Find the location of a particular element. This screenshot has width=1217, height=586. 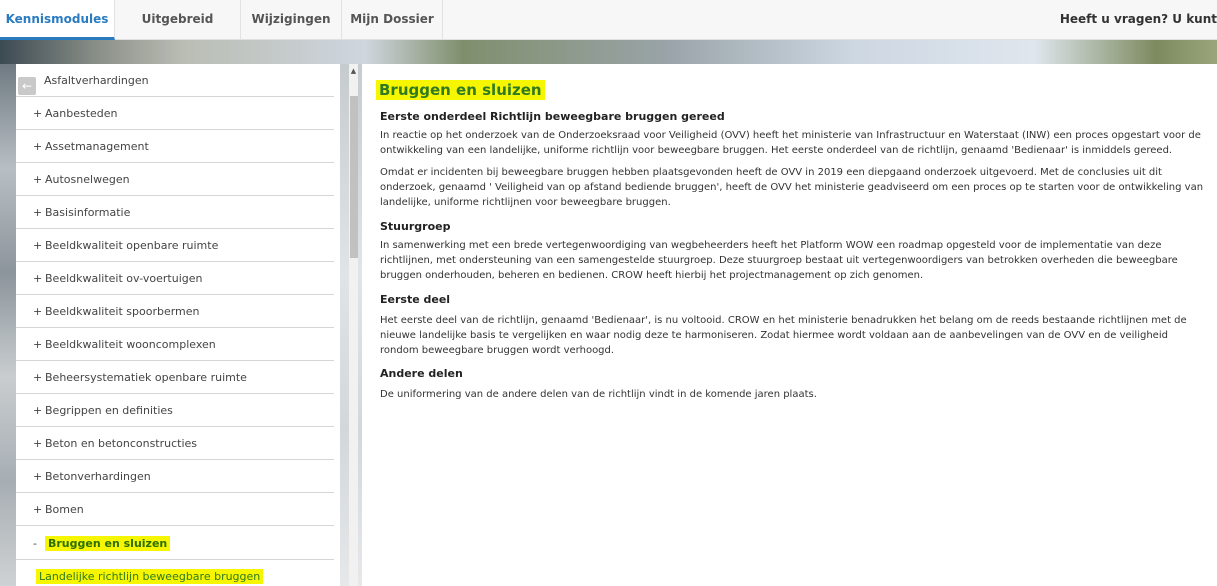

header-photo is located at coordinates (608, 52).